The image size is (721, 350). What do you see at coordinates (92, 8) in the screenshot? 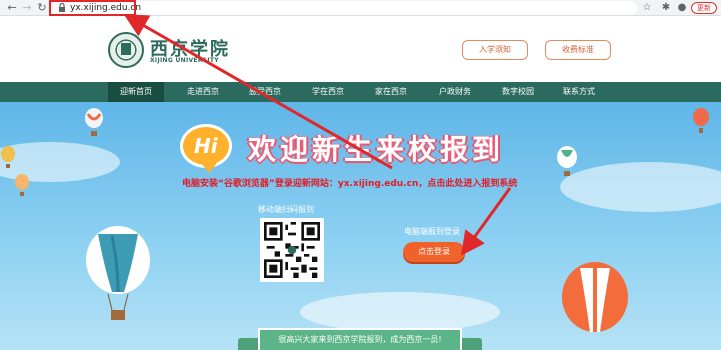
I see `url-annotation-box` at bounding box center [92, 8].